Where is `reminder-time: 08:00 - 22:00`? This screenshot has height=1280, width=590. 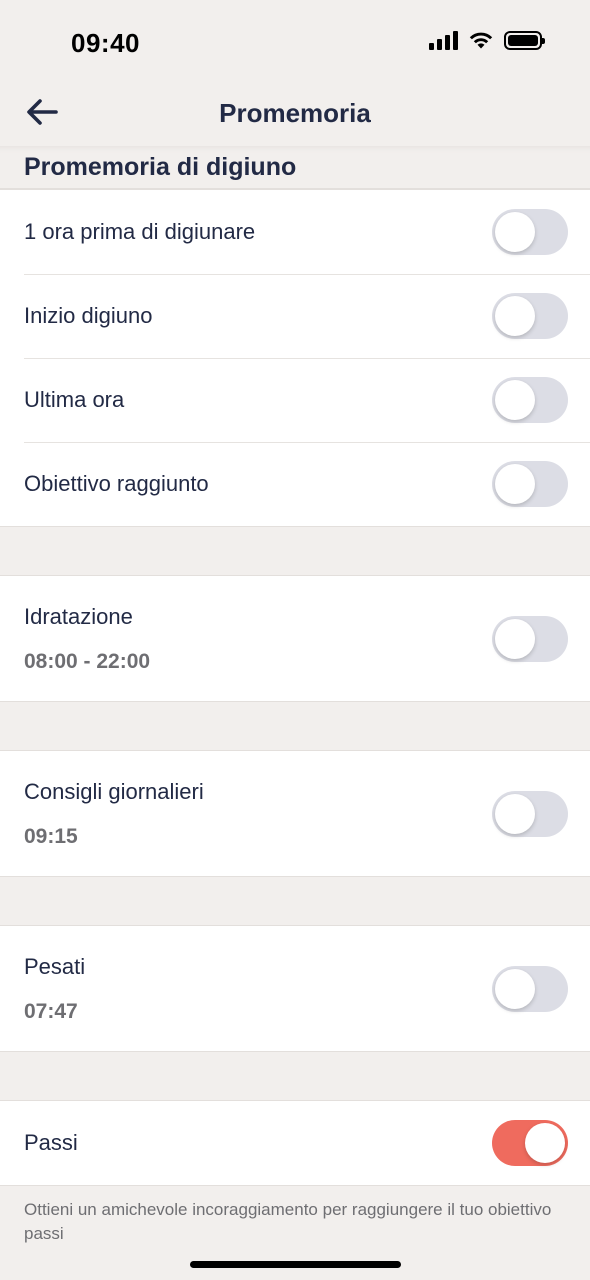
reminder-time: 08:00 - 22:00 is located at coordinates (87, 661).